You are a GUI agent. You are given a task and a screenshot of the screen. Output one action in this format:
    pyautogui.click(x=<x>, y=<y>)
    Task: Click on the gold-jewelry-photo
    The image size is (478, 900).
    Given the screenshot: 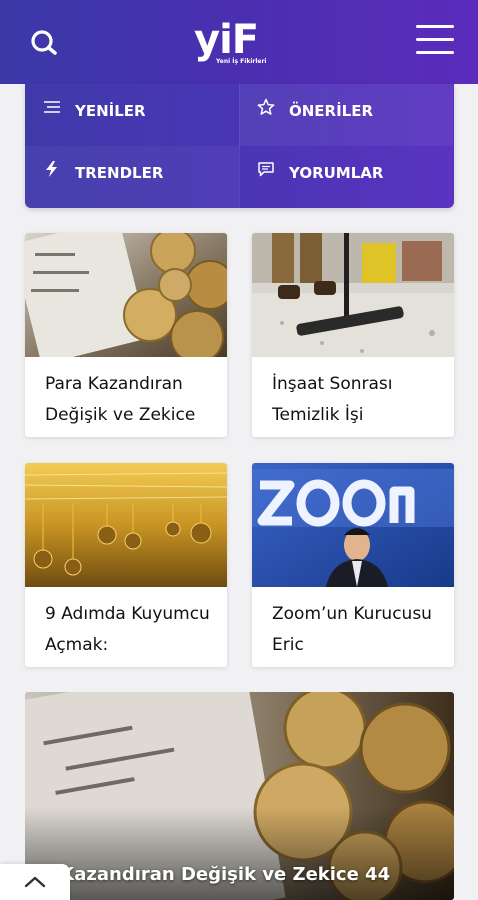 What is the action you would take?
    pyautogui.click(x=126, y=525)
    